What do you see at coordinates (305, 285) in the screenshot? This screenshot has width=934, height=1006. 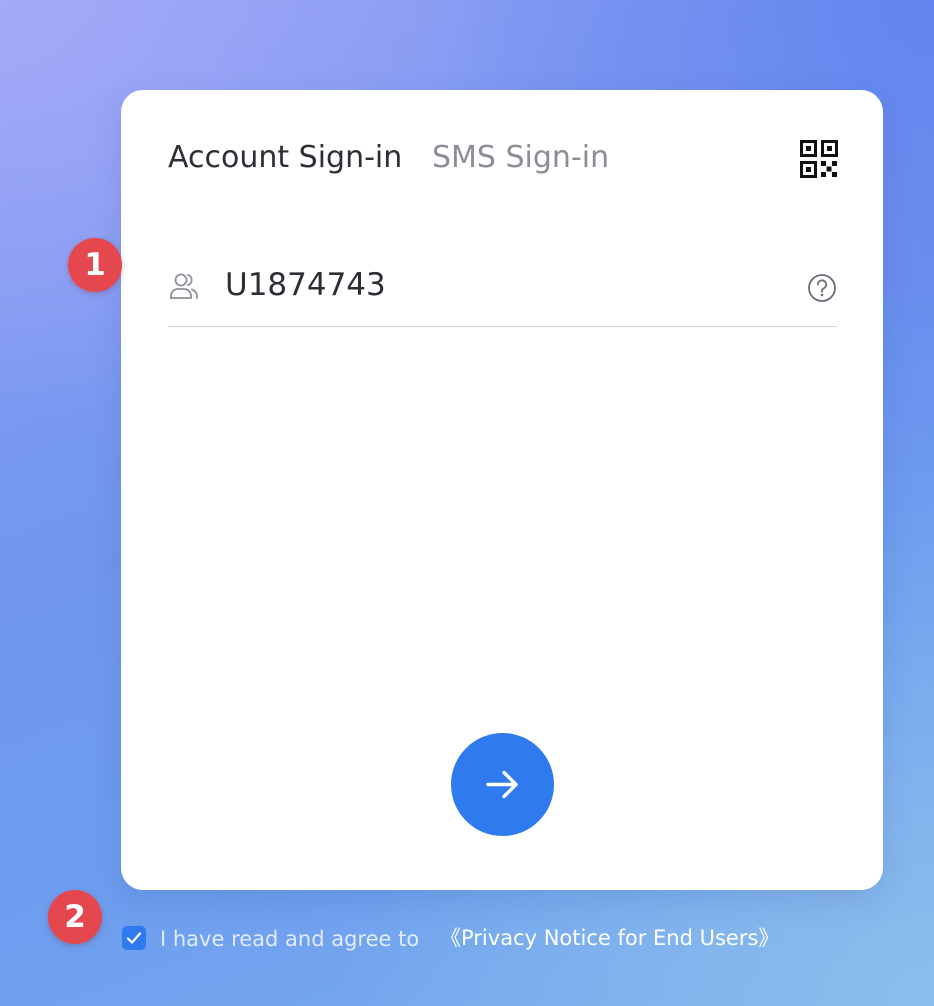 I see `username-value: U1874743` at bounding box center [305, 285].